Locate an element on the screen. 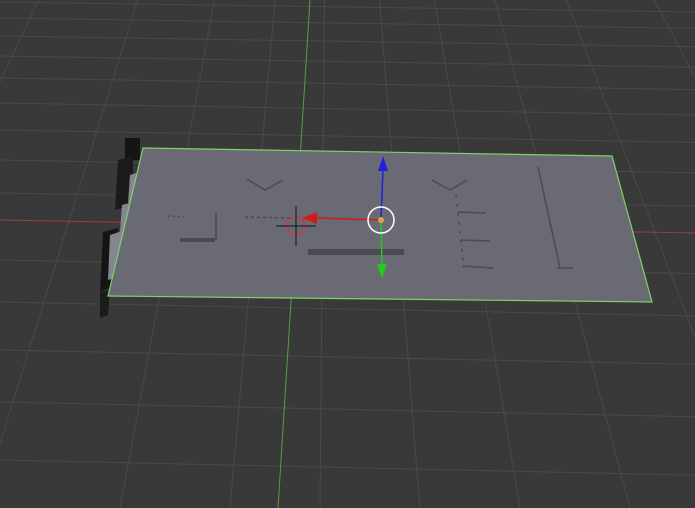  bar-center is located at coordinates (356, 252).